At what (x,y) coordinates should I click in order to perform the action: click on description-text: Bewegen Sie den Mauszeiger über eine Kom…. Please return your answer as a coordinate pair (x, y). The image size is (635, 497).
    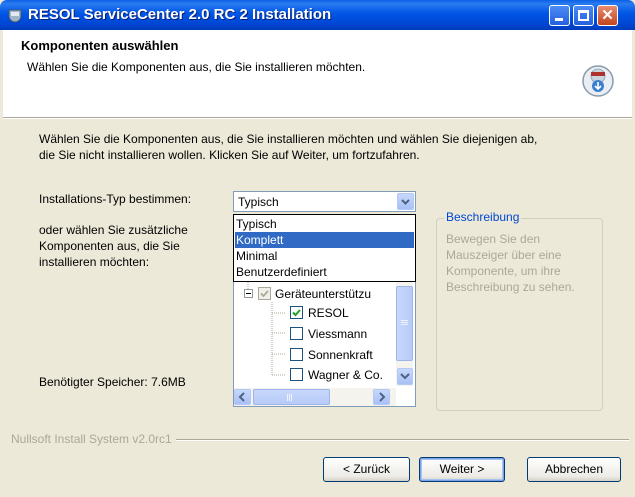
    Looking at the image, I should click on (521, 263).